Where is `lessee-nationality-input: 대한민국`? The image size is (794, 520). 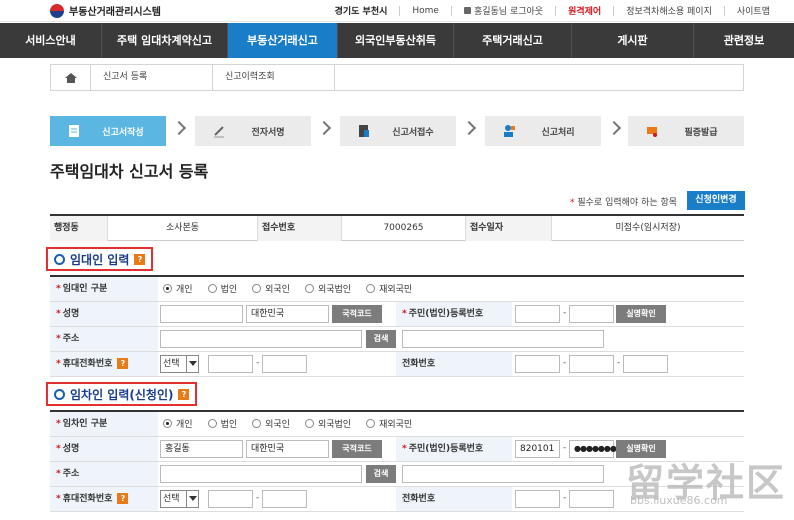 lessee-nationality-input: 대한민국 is located at coordinates (287, 449).